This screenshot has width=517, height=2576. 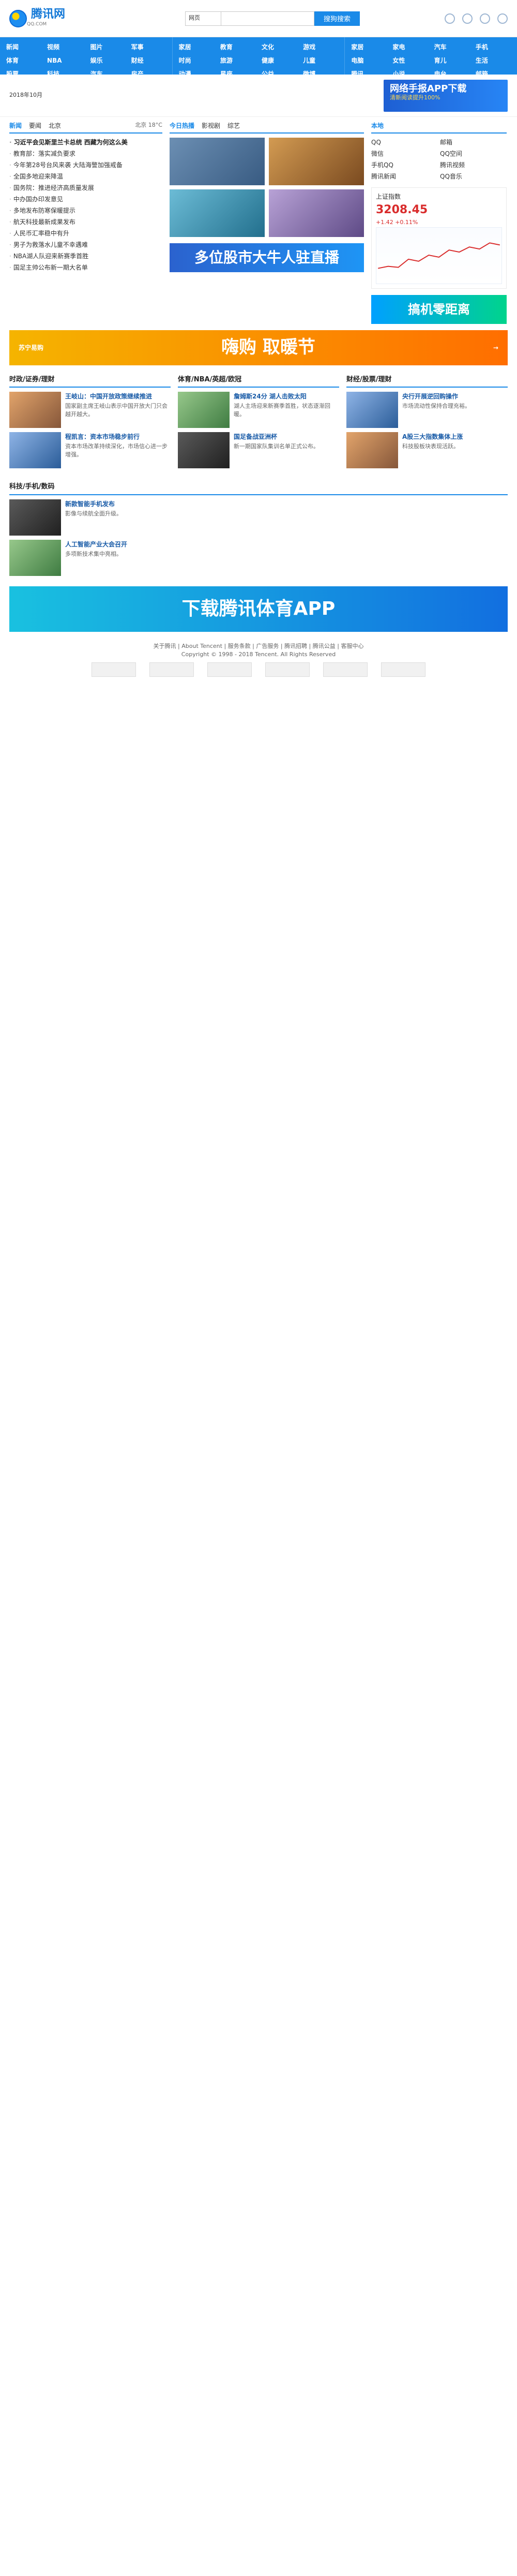 I want to click on nav-item: 电脑, so click(x=369, y=60).